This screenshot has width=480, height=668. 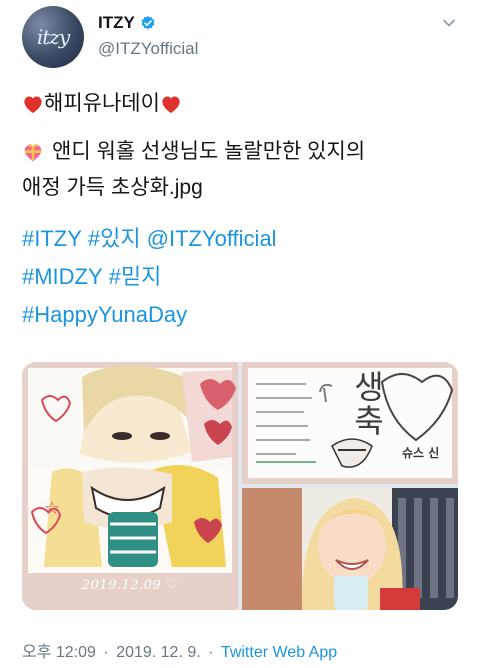 What do you see at coordinates (114, 239) in the screenshot?
I see `hashtag-link: #있지` at bounding box center [114, 239].